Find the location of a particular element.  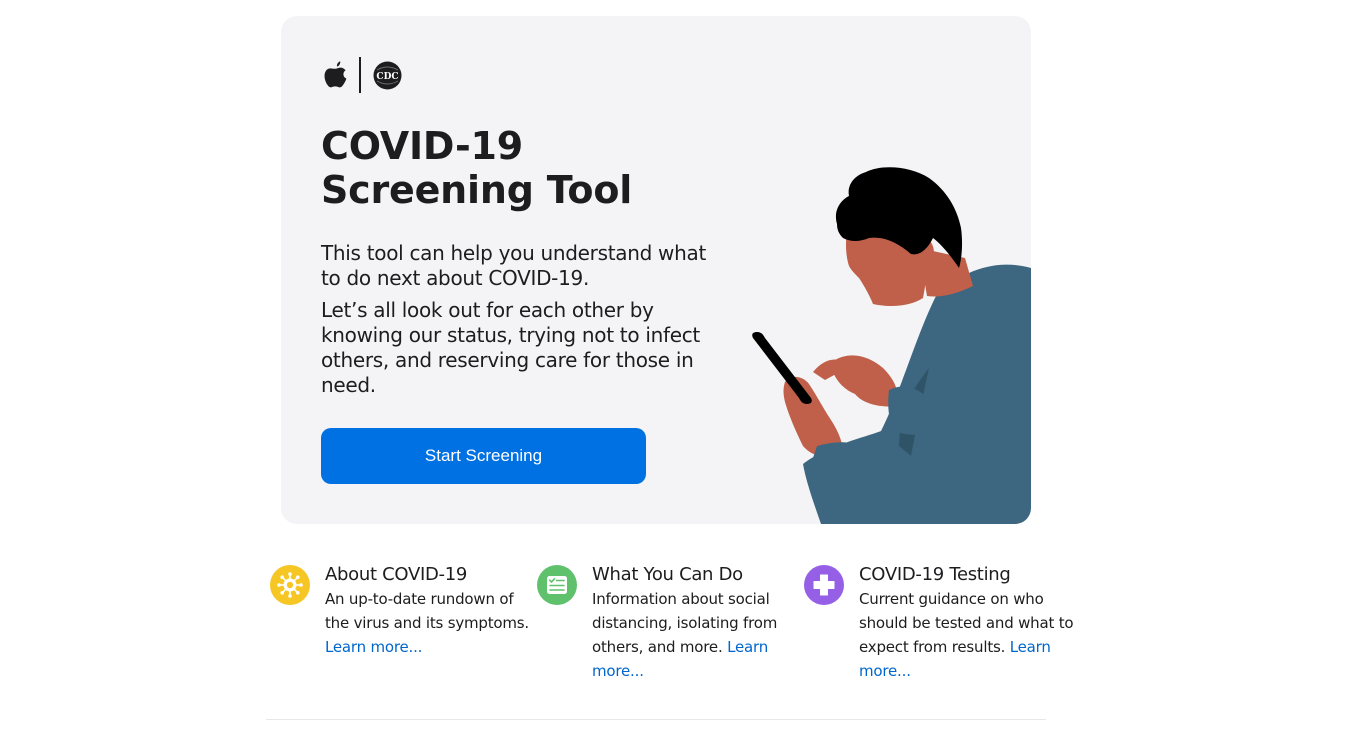

title-line-2: Screening Tool is located at coordinates (477, 190).